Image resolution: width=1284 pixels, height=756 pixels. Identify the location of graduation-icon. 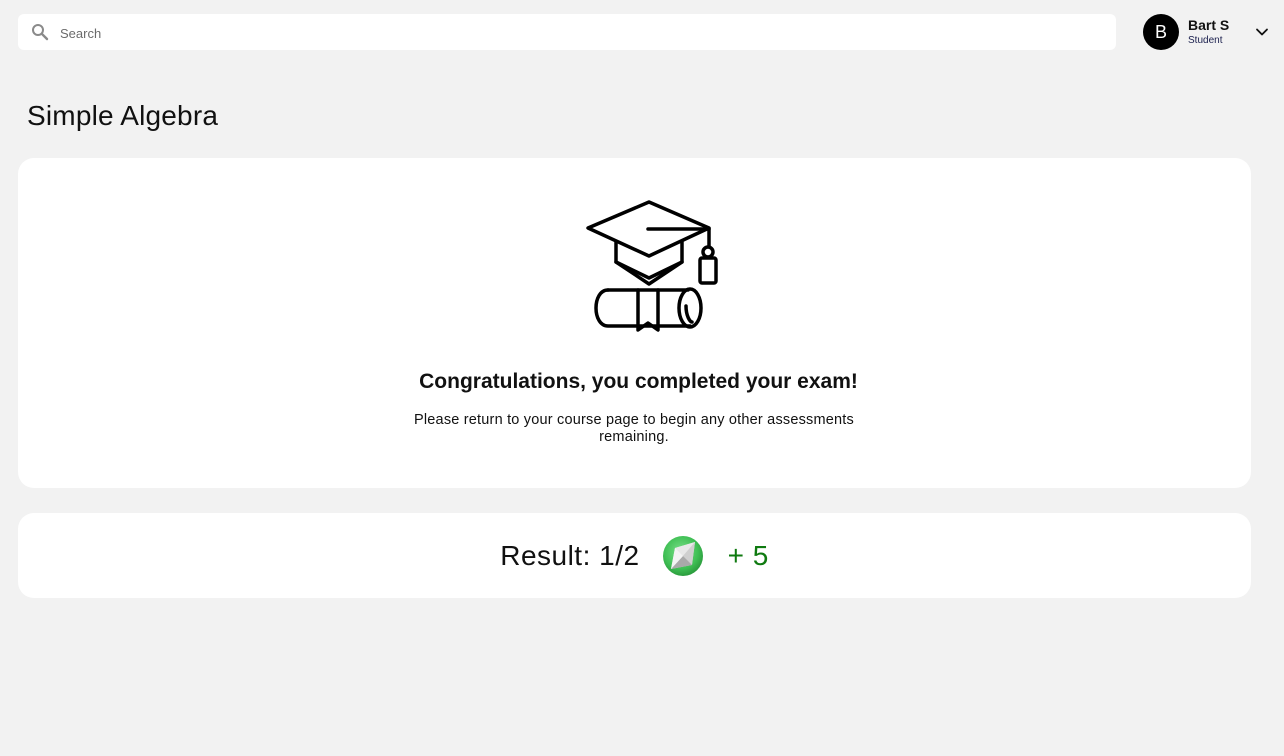
(652, 266).